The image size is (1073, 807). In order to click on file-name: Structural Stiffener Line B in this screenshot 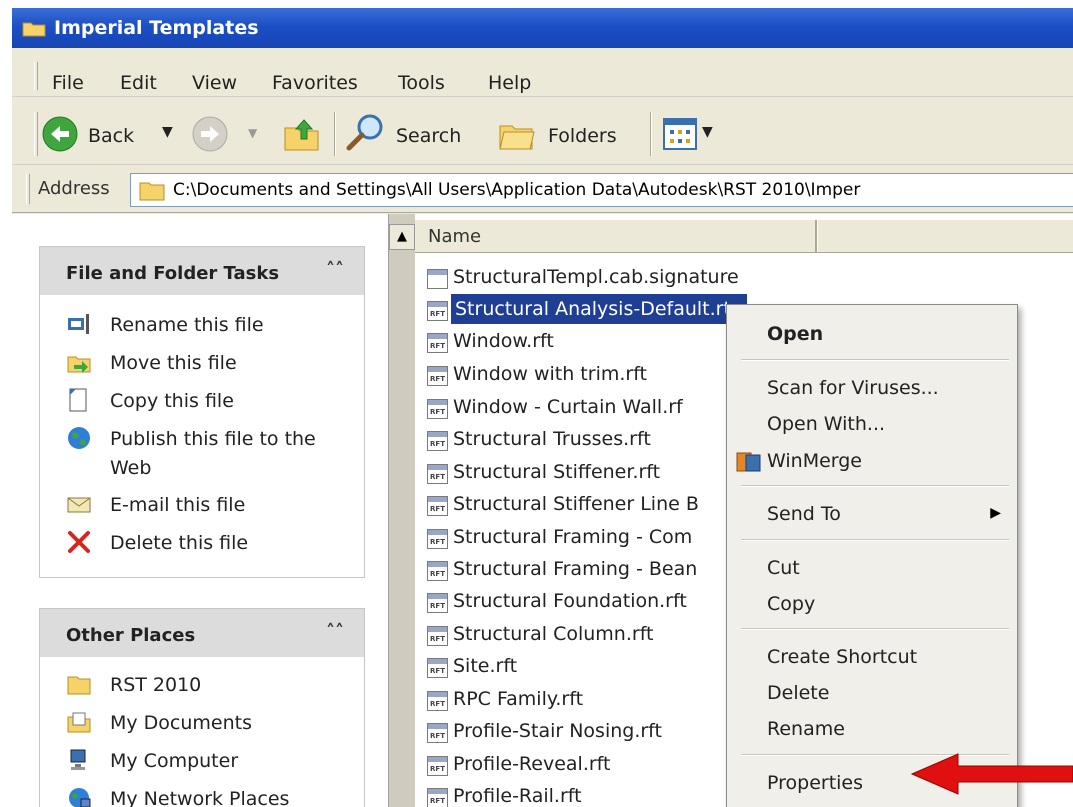, I will do `click(576, 504)`.